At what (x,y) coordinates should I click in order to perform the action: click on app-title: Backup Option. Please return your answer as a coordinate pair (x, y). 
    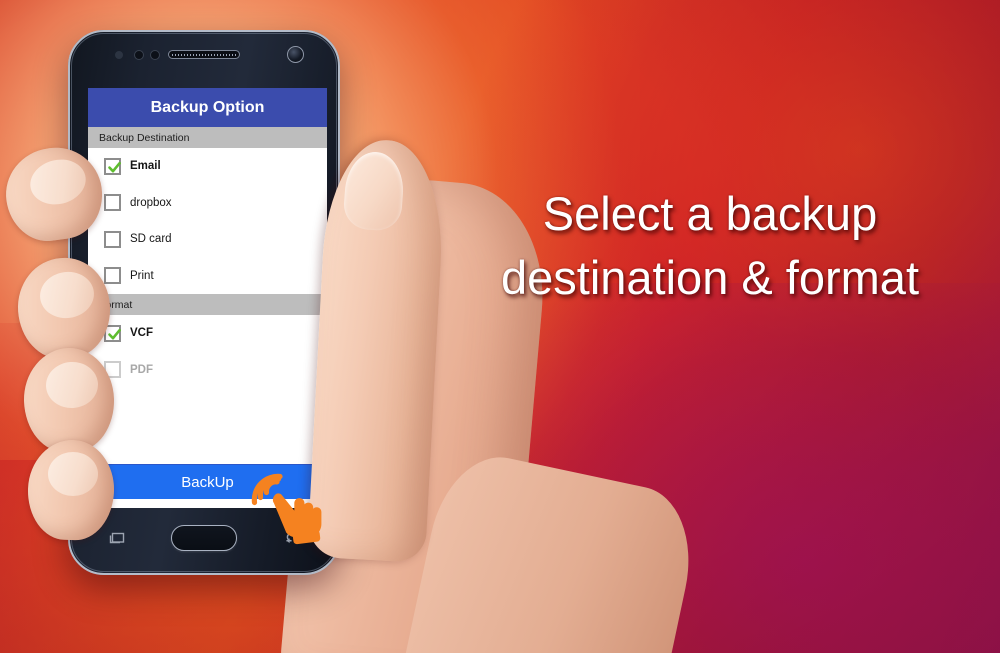
    Looking at the image, I should click on (207, 107).